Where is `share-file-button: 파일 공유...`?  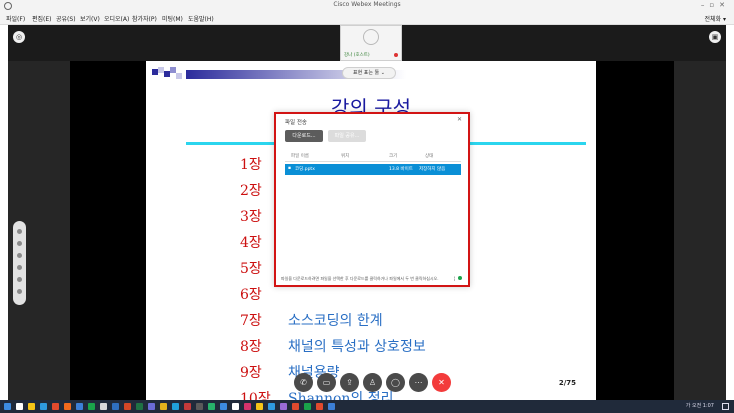 share-file-button: 파일 공유... is located at coordinates (347, 136).